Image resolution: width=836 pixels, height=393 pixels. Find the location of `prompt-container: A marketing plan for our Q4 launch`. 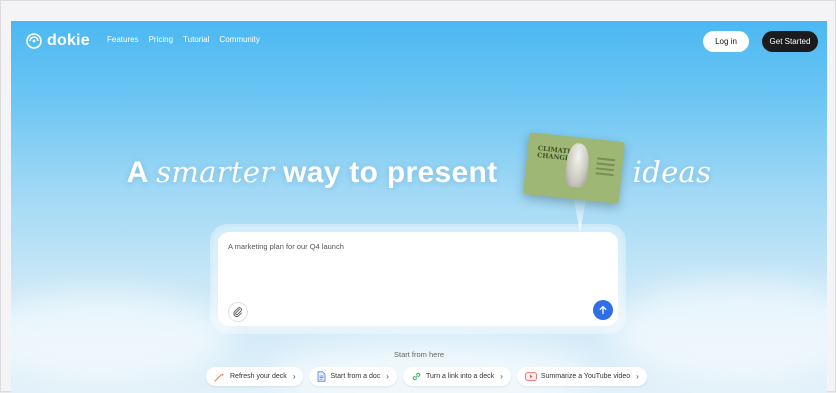

prompt-container: A marketing plan for our Q4 launch is located at coordinates (418, 279).